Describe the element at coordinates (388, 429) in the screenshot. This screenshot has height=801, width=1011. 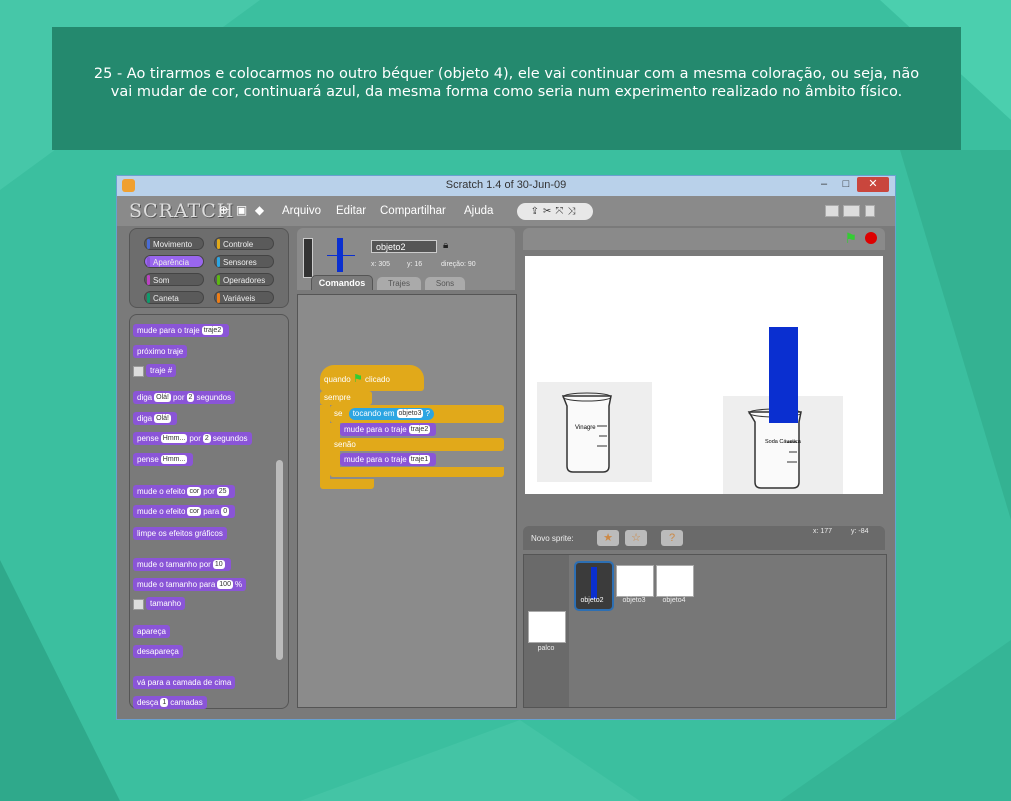
I see `then-switch-costume-block: mude para o traje traje2` at that location.